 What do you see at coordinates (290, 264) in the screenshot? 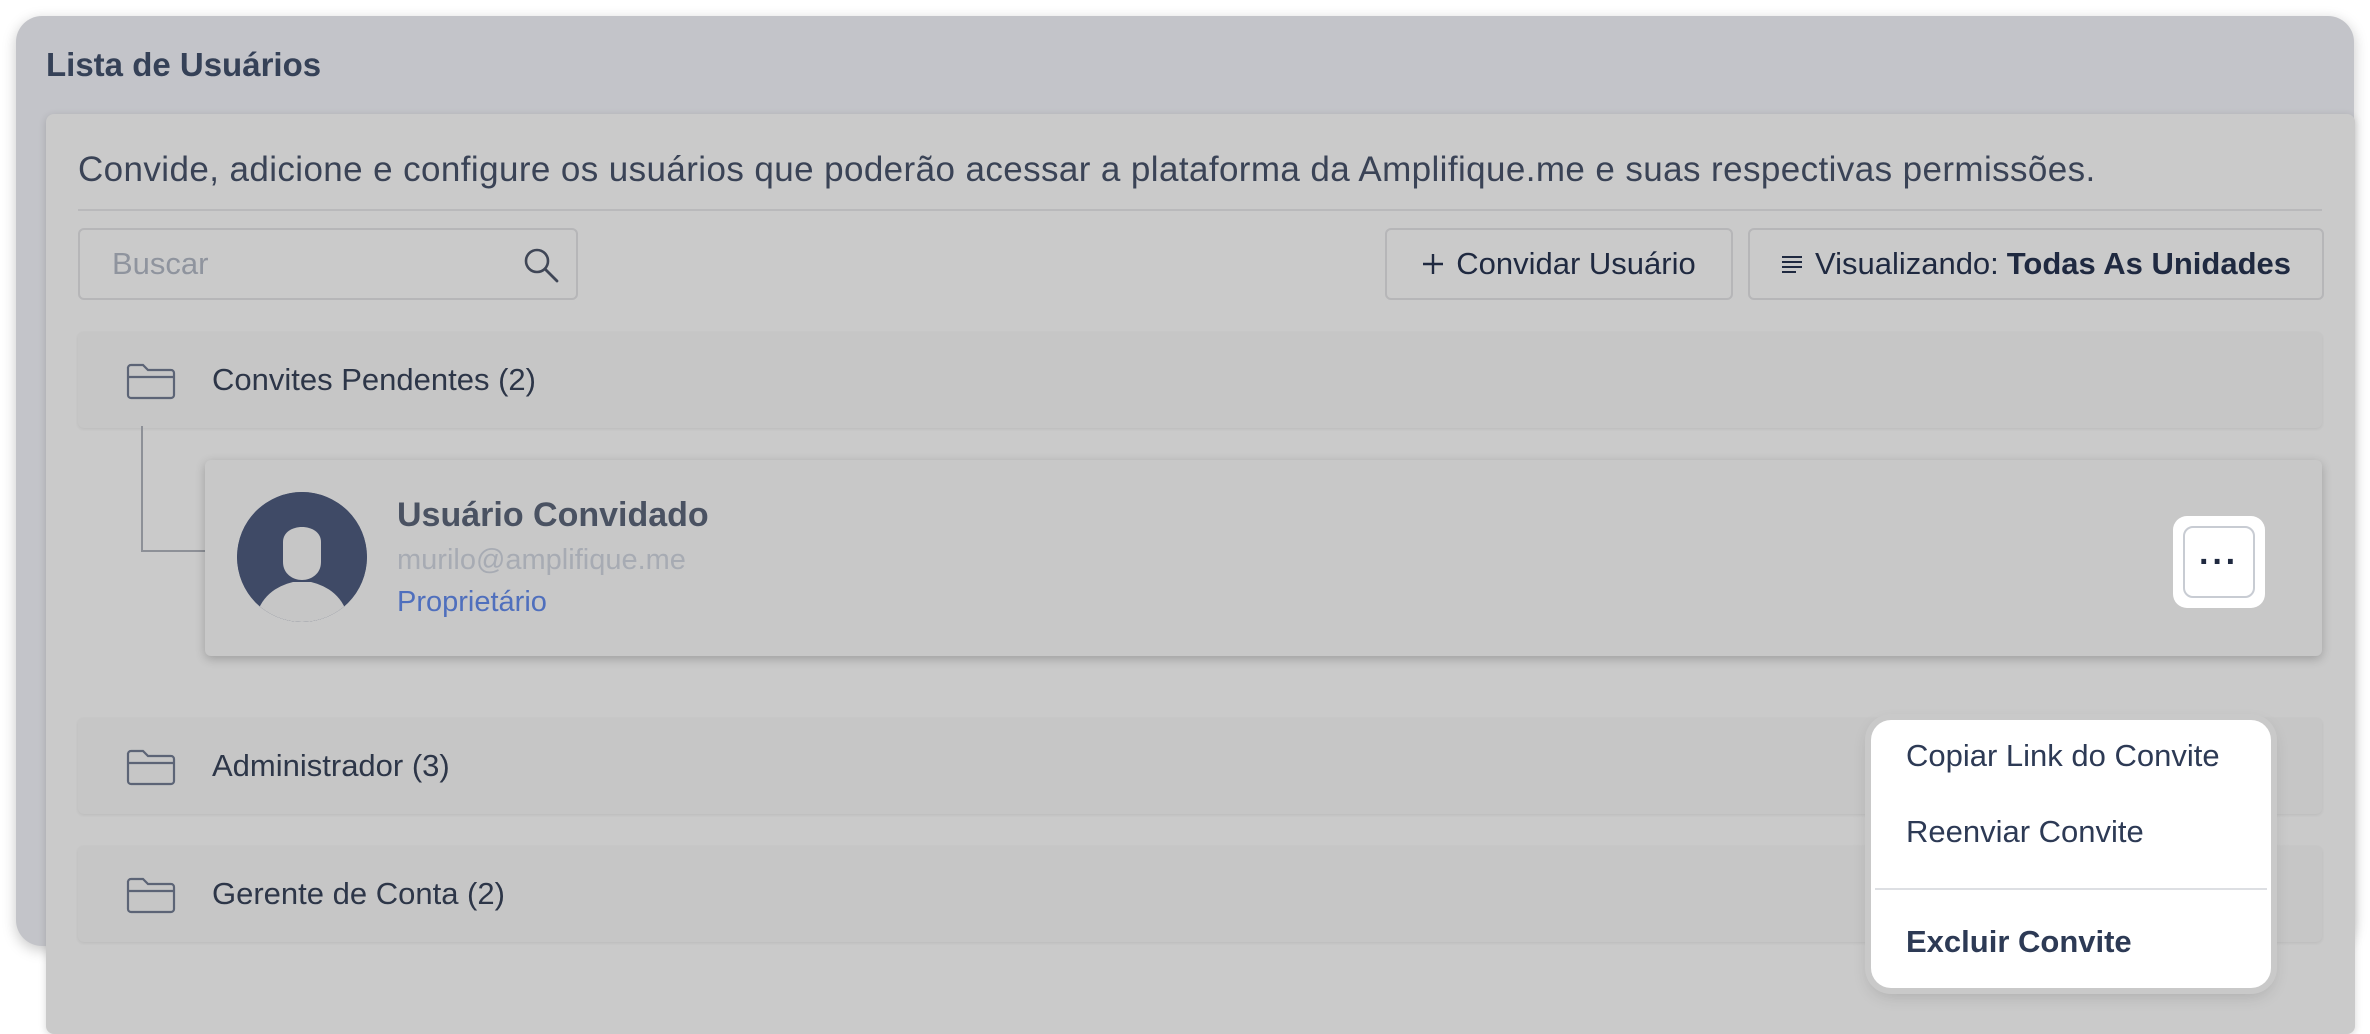
I see `search-input` at bounding box center [290, 264].